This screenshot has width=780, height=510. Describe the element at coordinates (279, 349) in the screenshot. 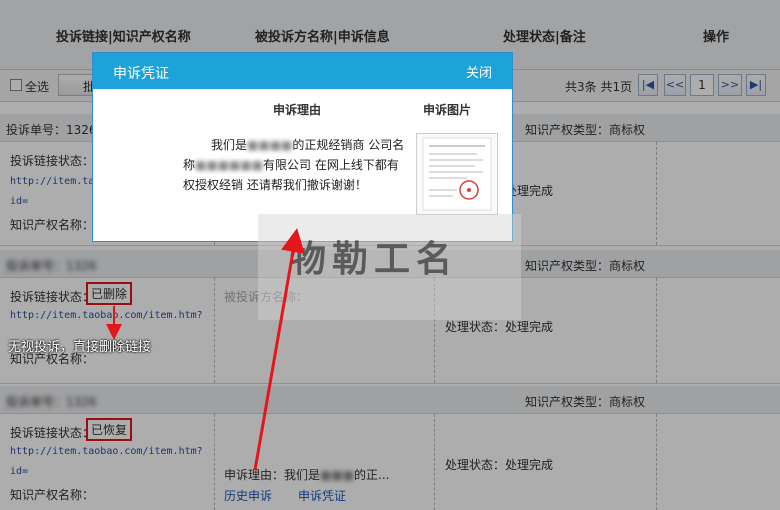

I see `arrow-to-dialog` at that location.